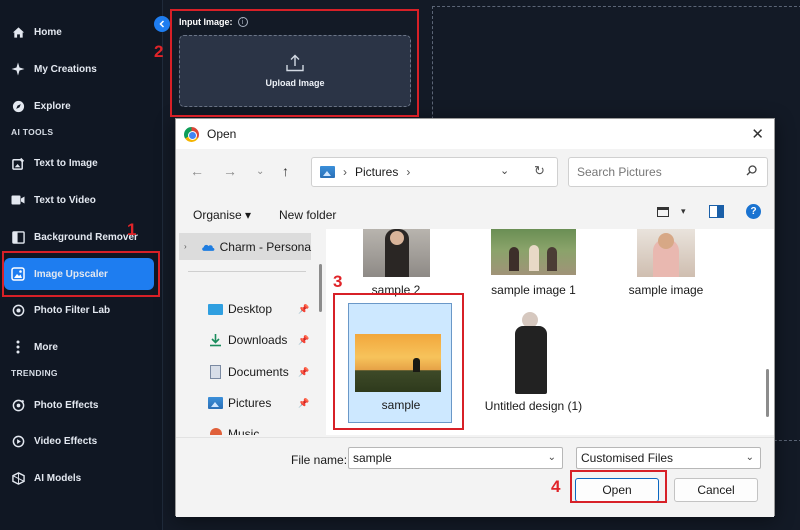  What do you see at coordinates (191, 134) in the screenshot?
I see `chrome-icon` at bounding box center [191, 134].